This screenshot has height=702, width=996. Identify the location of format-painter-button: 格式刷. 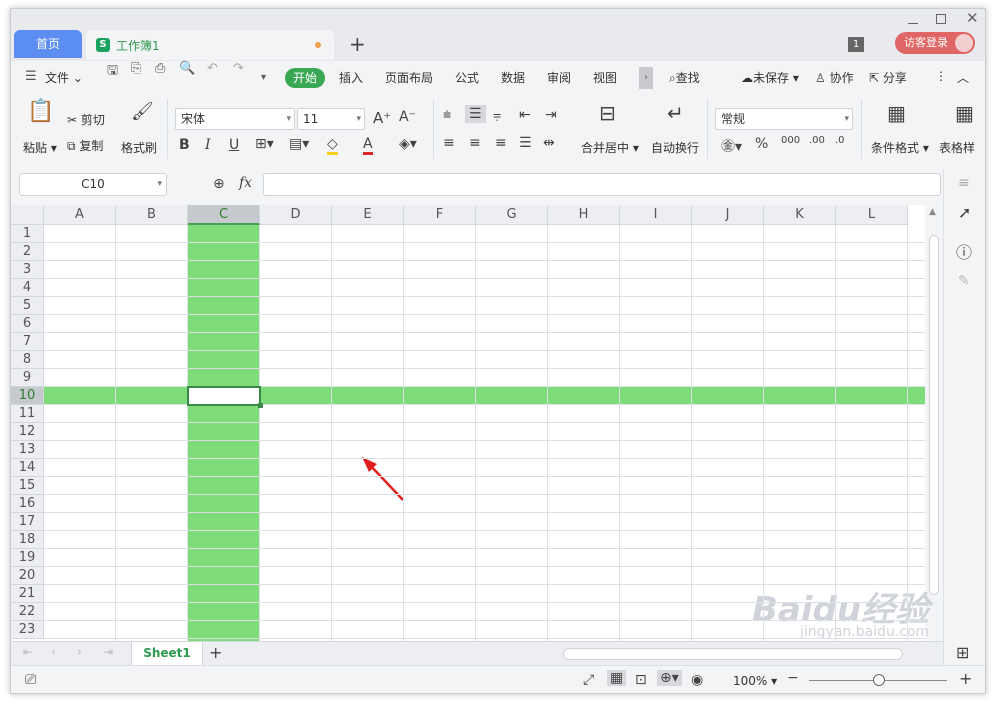
(139, 147).